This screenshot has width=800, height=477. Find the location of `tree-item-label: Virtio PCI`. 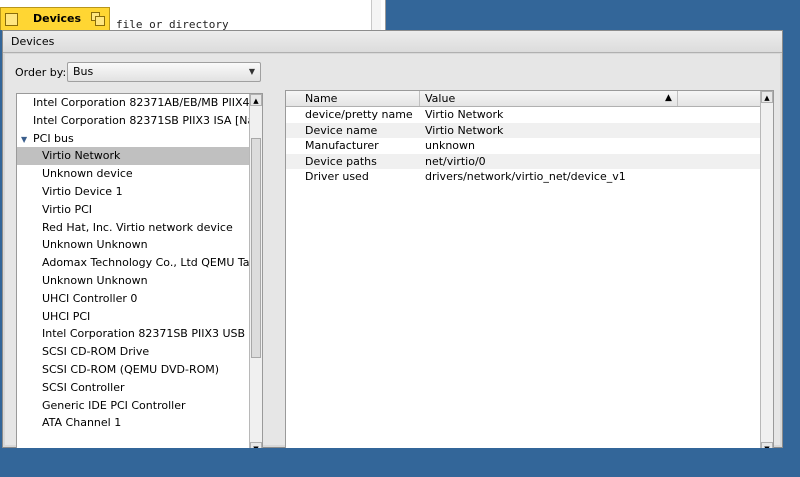

tree-item-label: Virtio PCI is located at coordinates (67, 209).